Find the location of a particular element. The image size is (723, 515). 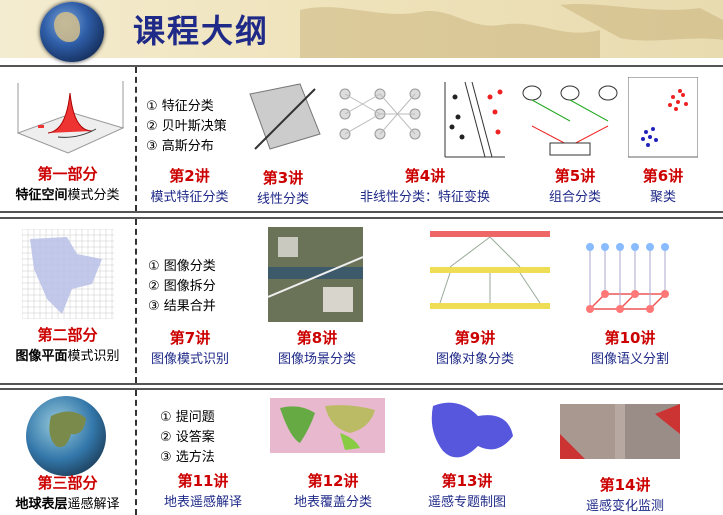

bullet-list-2: ① 图像分类 ② 图像拆分 ③ 结果合并 is located at coordinates (182, 286).